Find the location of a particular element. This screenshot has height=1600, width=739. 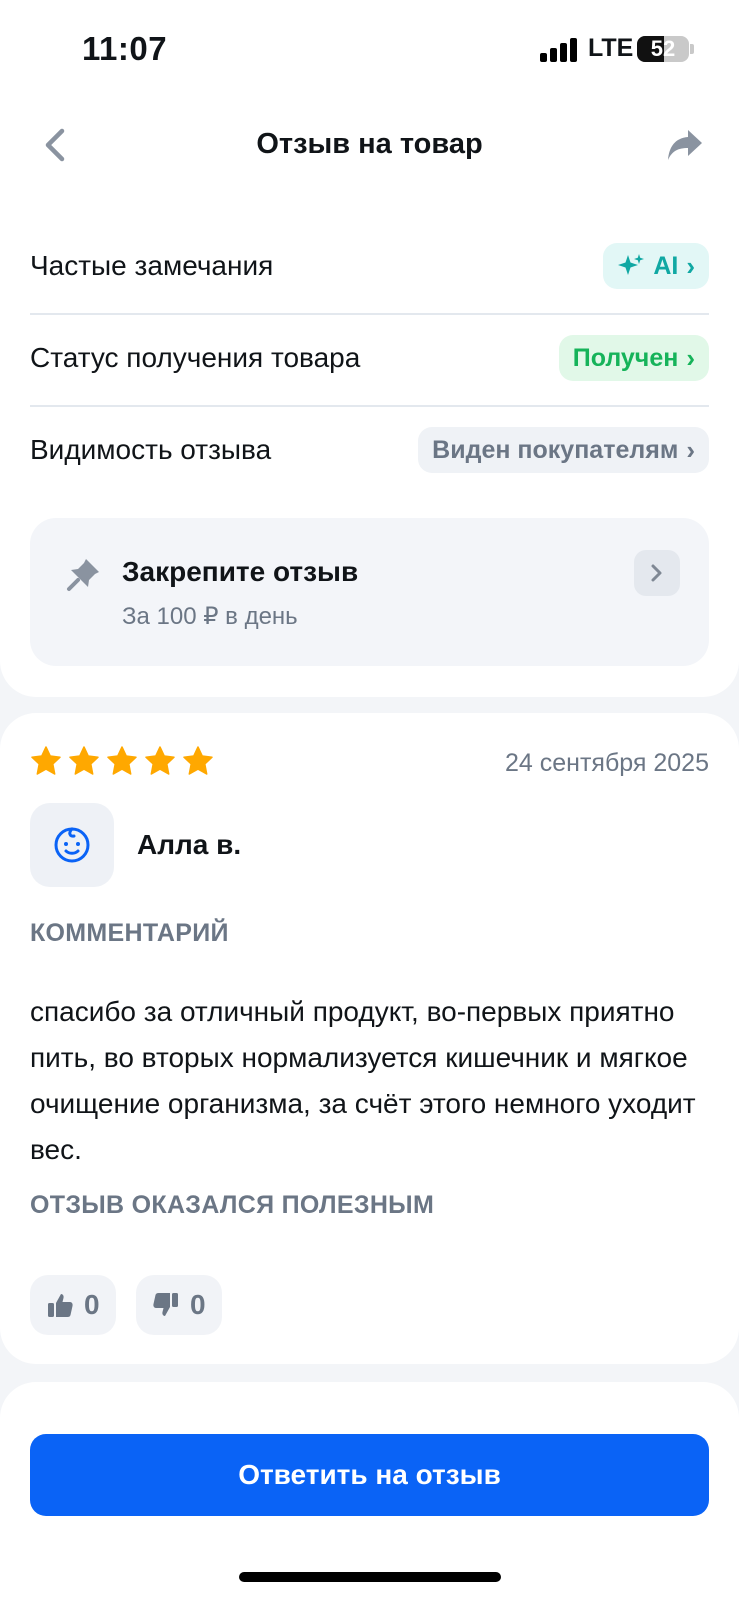

status-bar: 11:07 LTE 52 is located at coordinates (369, 50).